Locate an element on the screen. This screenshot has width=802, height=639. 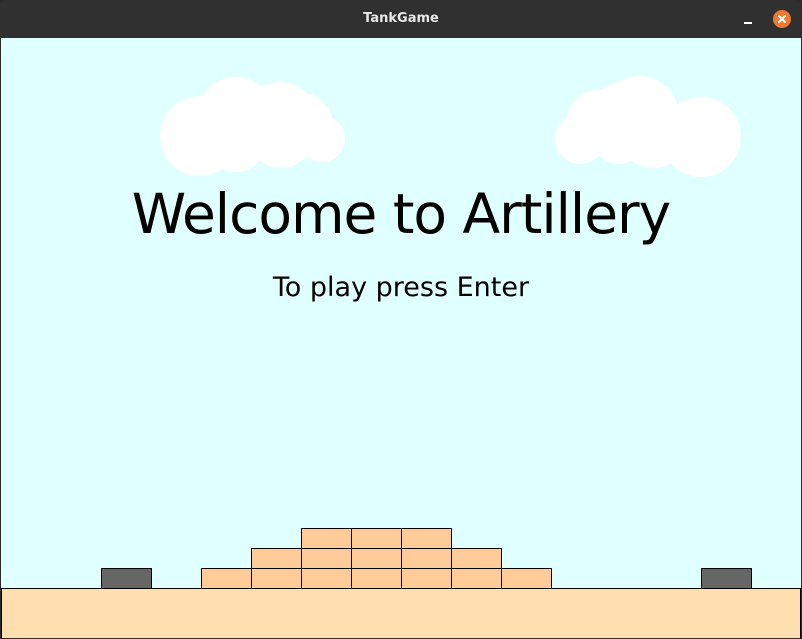
player-tank-right is located at coordinates (726, 578).